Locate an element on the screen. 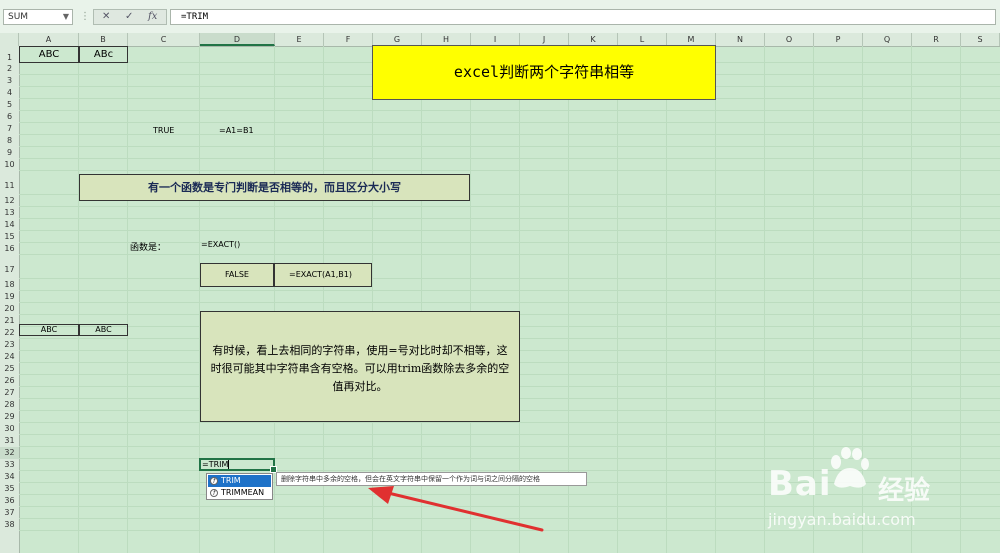 Image resolution: width=1000 pixels, height=553 pixels. row-header: 15 is located at coordinates (9, 237).